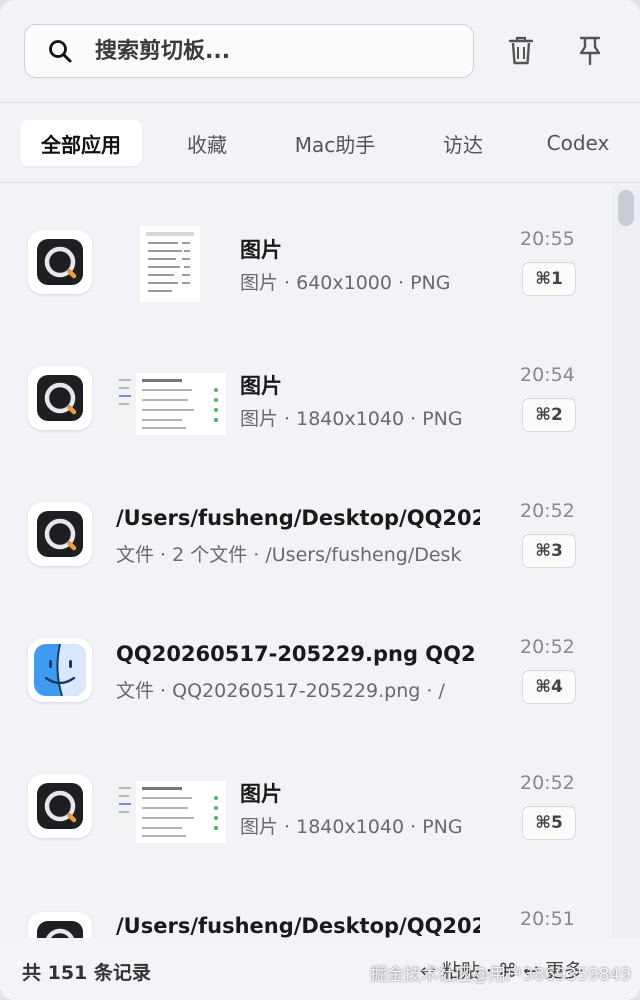 The image size is (640, 1000). I want to click on item-subtitle: 文件 · QQ20260517-205229.png · /, so click(280, 691).